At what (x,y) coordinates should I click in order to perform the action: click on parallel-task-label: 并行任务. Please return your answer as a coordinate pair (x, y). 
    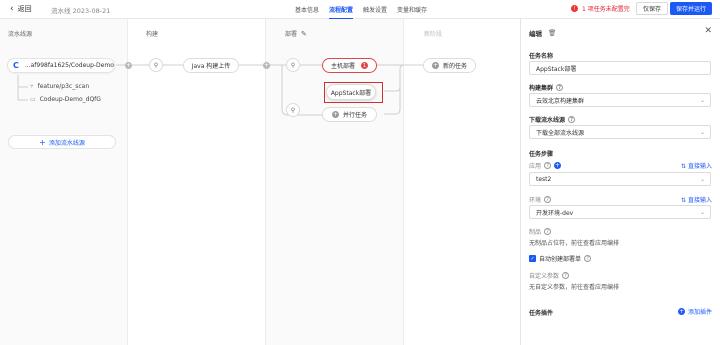
    Looking at the image, I should click on (354, 115).